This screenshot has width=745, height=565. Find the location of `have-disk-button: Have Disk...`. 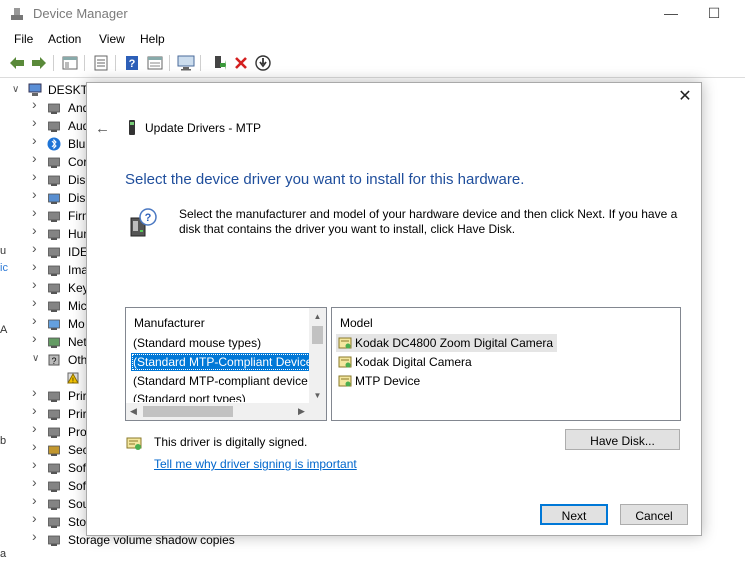

have-disk-button: Have Disk... is located at coordinates (622, 439).